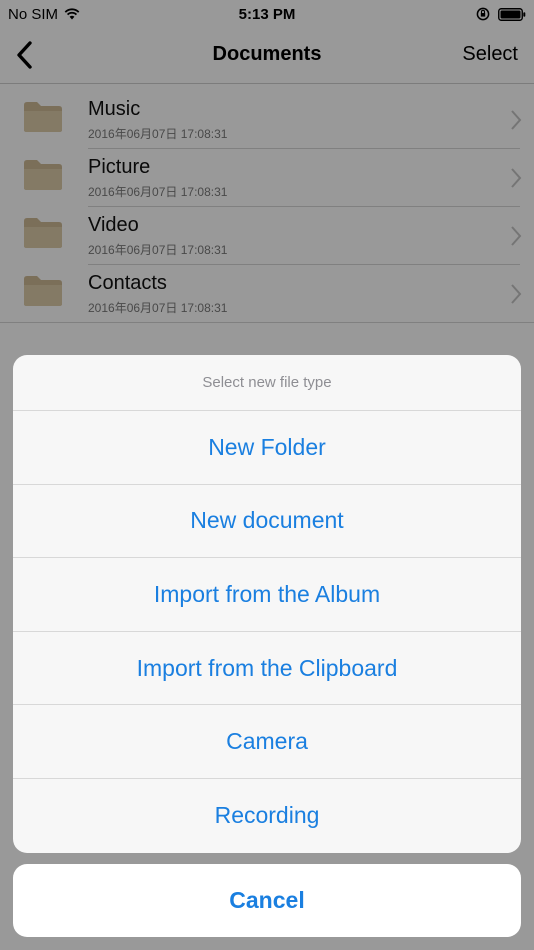 The image size is (534, 950). I want to click on import-clipboard-button: Import from the Clipboard, so click(267, 669).